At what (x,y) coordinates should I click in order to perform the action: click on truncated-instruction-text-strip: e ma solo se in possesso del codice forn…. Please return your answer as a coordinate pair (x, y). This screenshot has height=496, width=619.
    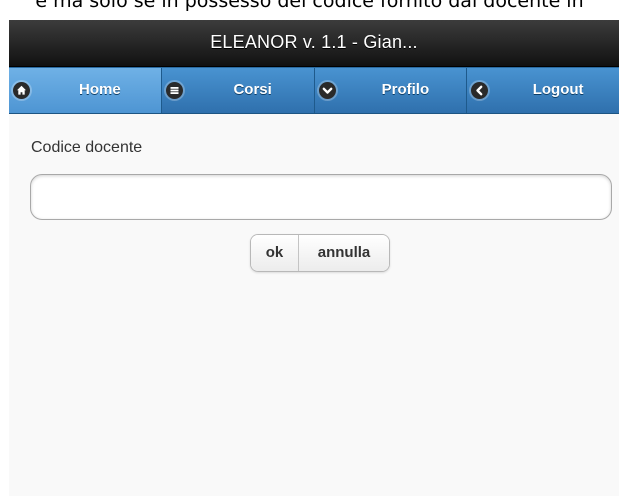
    Looking at the image, I should click on (309, 10).